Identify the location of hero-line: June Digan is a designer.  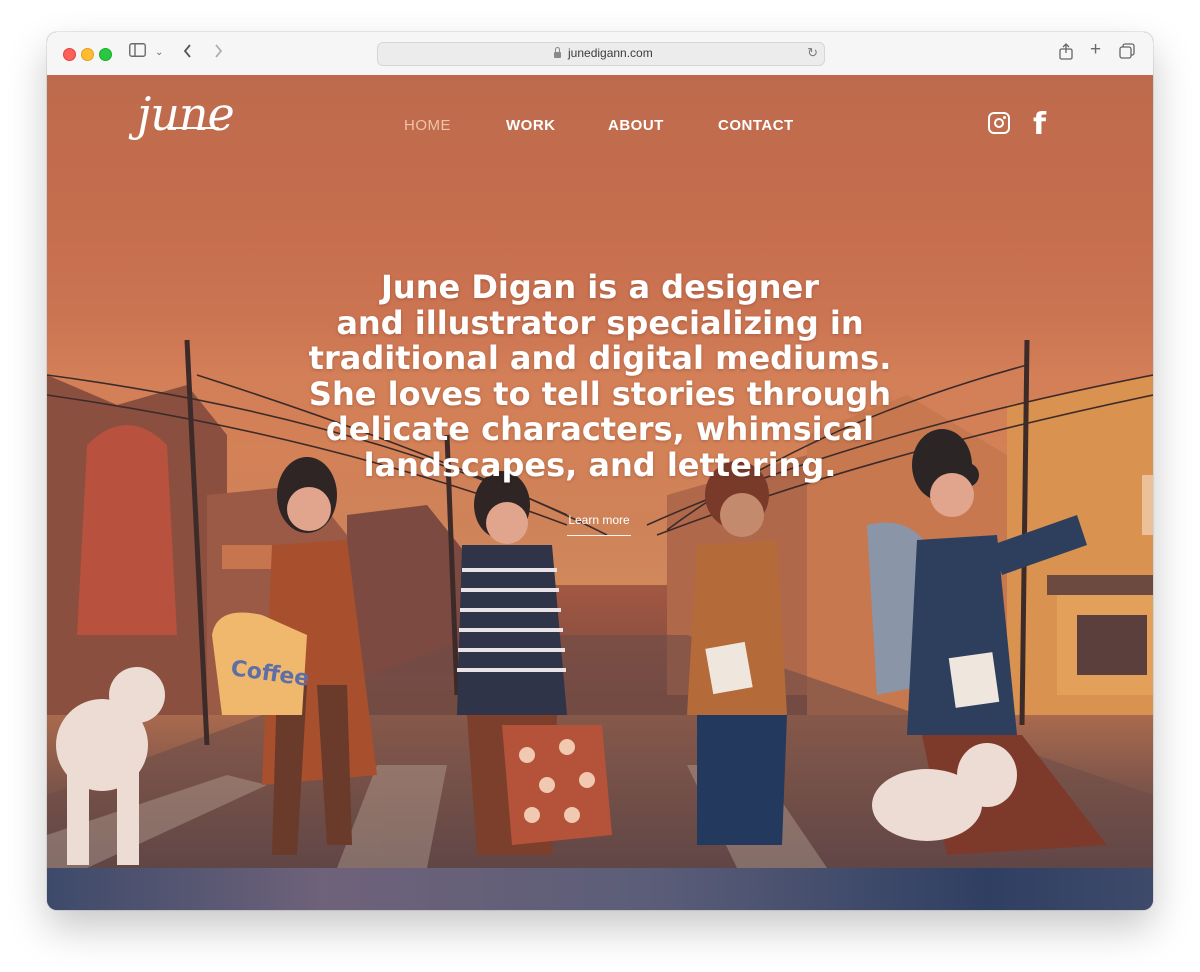
(600, 287).